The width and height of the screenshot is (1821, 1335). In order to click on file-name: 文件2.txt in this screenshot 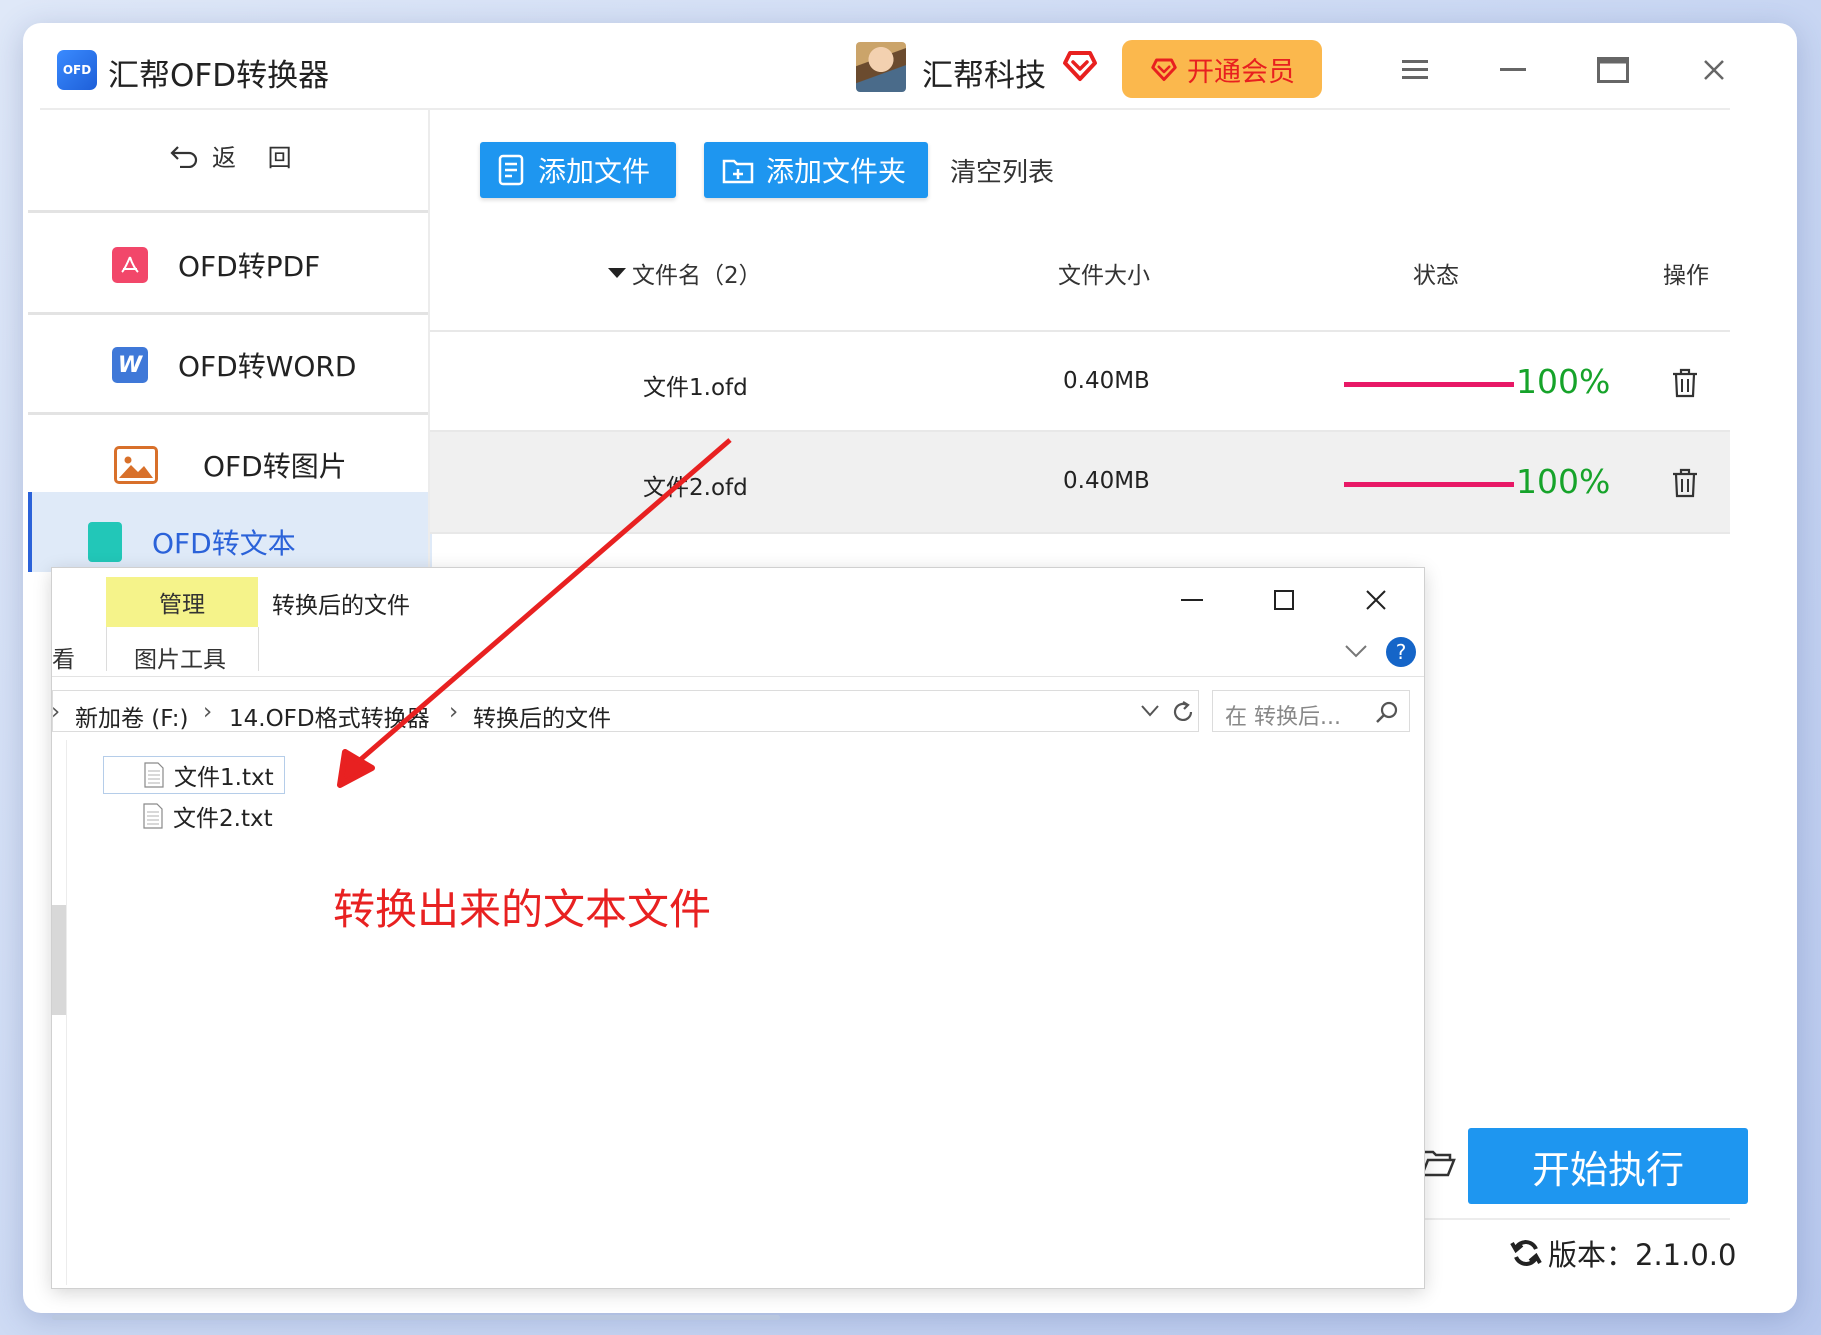, I will do `click(223, 819)`.